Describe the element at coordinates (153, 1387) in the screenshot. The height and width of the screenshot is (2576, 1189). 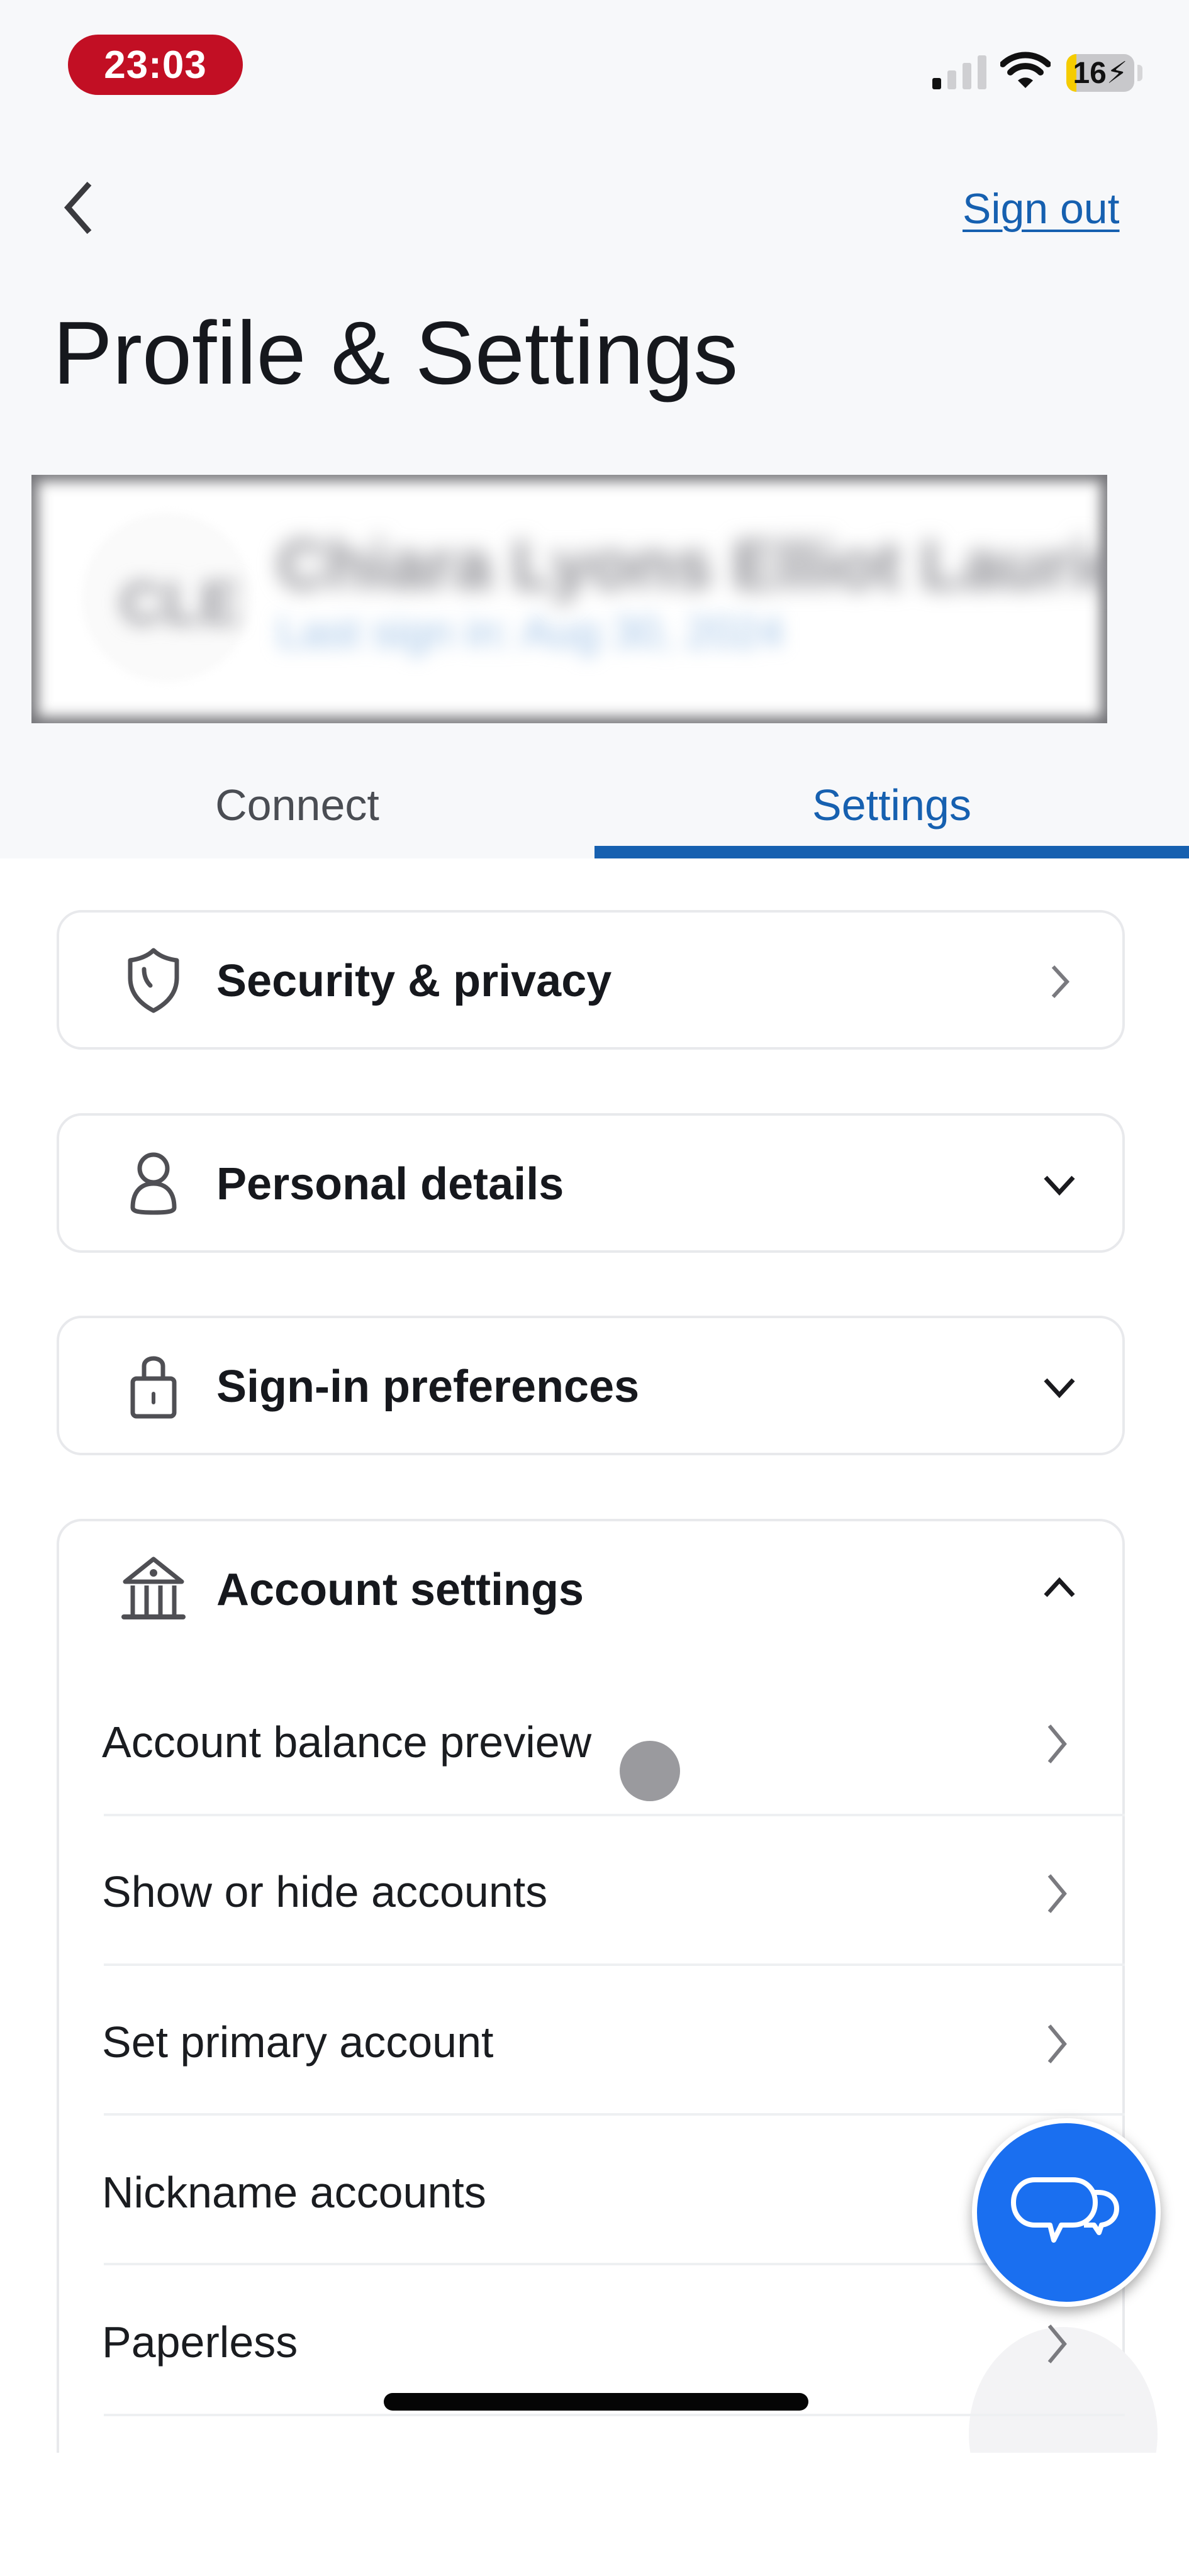
I see `lock-icon` at that location.